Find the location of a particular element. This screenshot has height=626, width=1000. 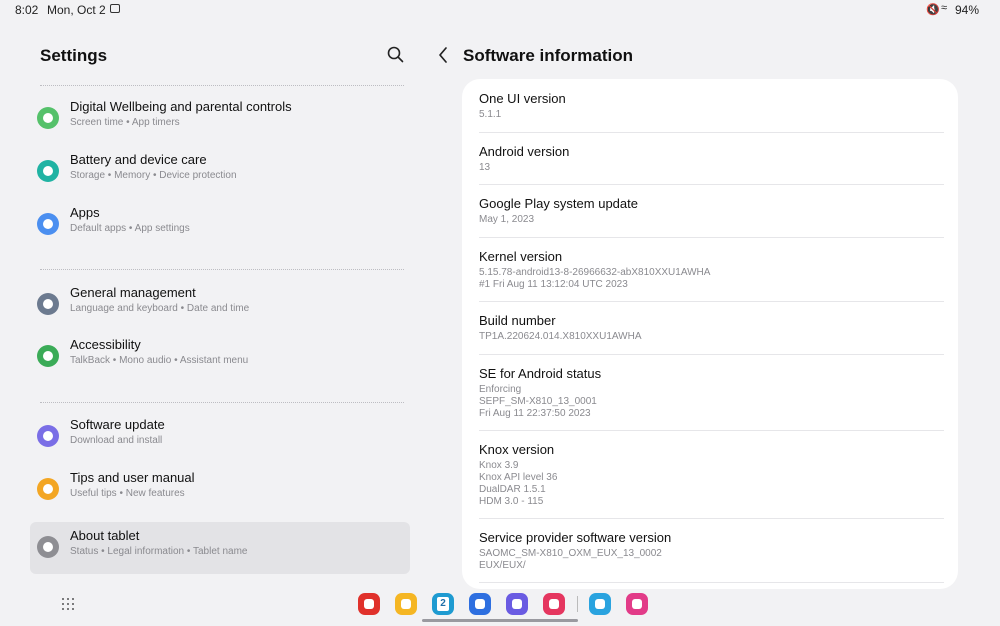

status-date: Mon, Oct 2 is located at coordinates (76, 10).